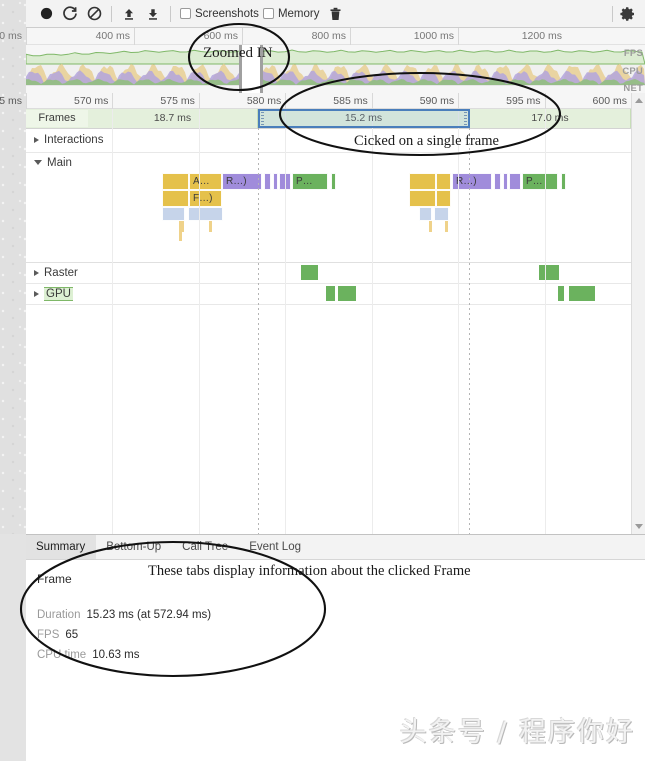 Image resolution: width=645 pixels, height=761 pixels. I want to click on summary-row-key: FPS, so click(48, 635).